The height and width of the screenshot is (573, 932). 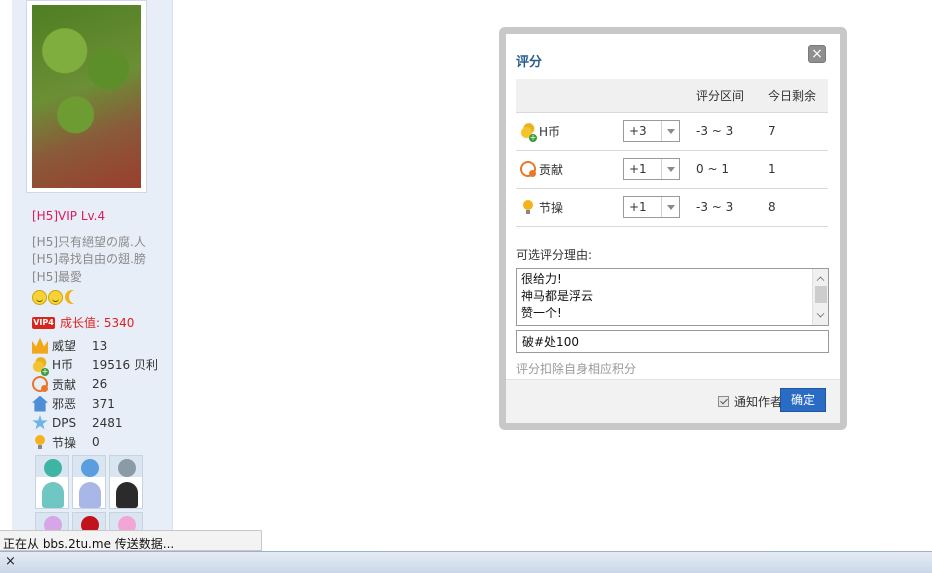 I want to click on score-remaining: 8, so click(x=798, y=207).